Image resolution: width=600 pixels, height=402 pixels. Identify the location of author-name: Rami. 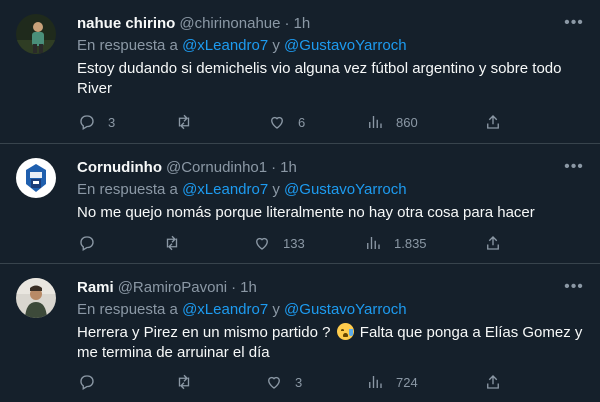
(95, 287).